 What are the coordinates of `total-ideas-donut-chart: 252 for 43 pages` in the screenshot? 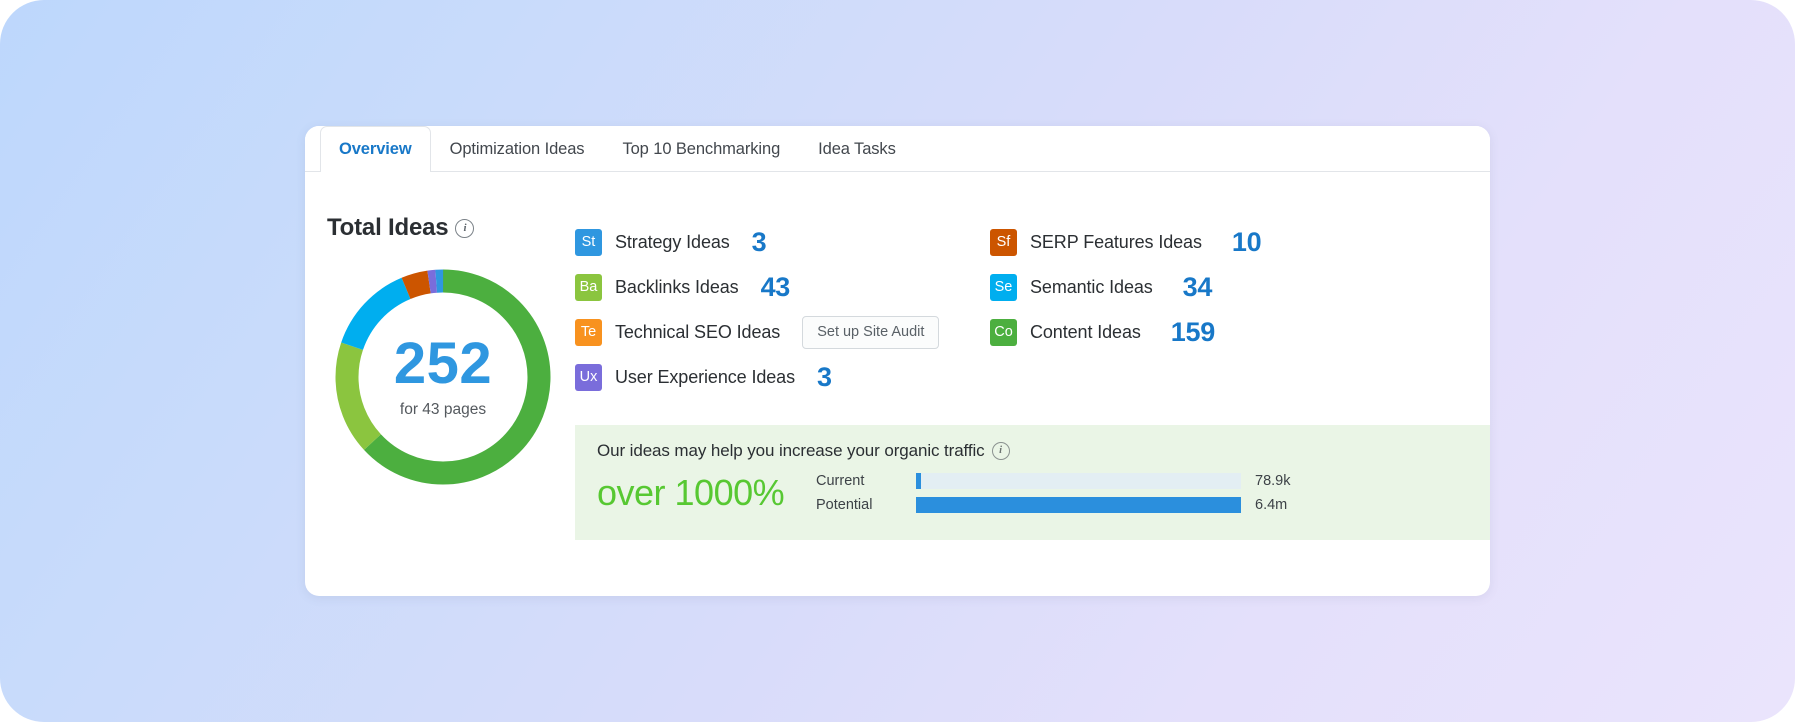 It's located at (443, 377).